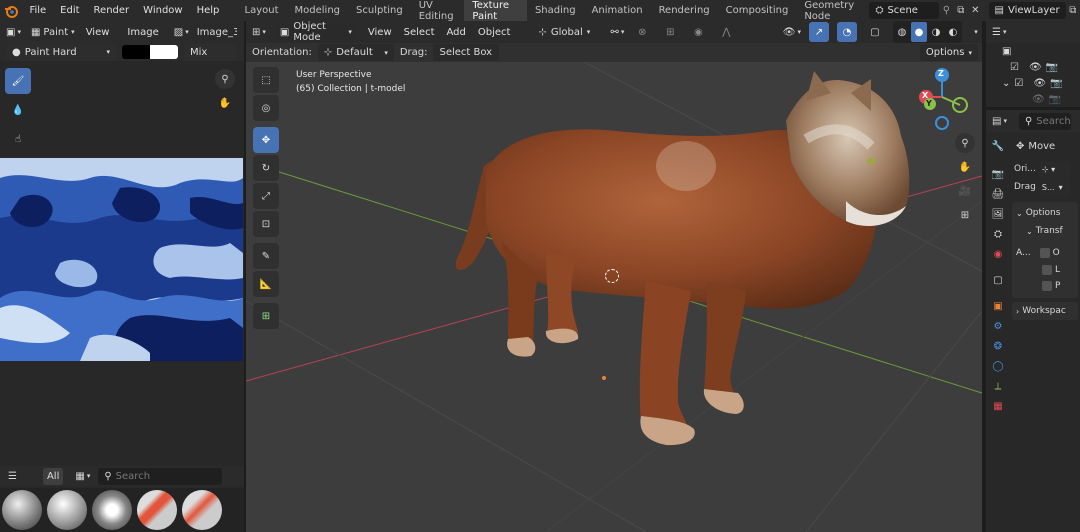 The image size is (1080, 532). What do you see at coordinates (13, 32) in the screenshot?
I see `editor-type-button: ▣ ▾` at bounding box center [13, 32].